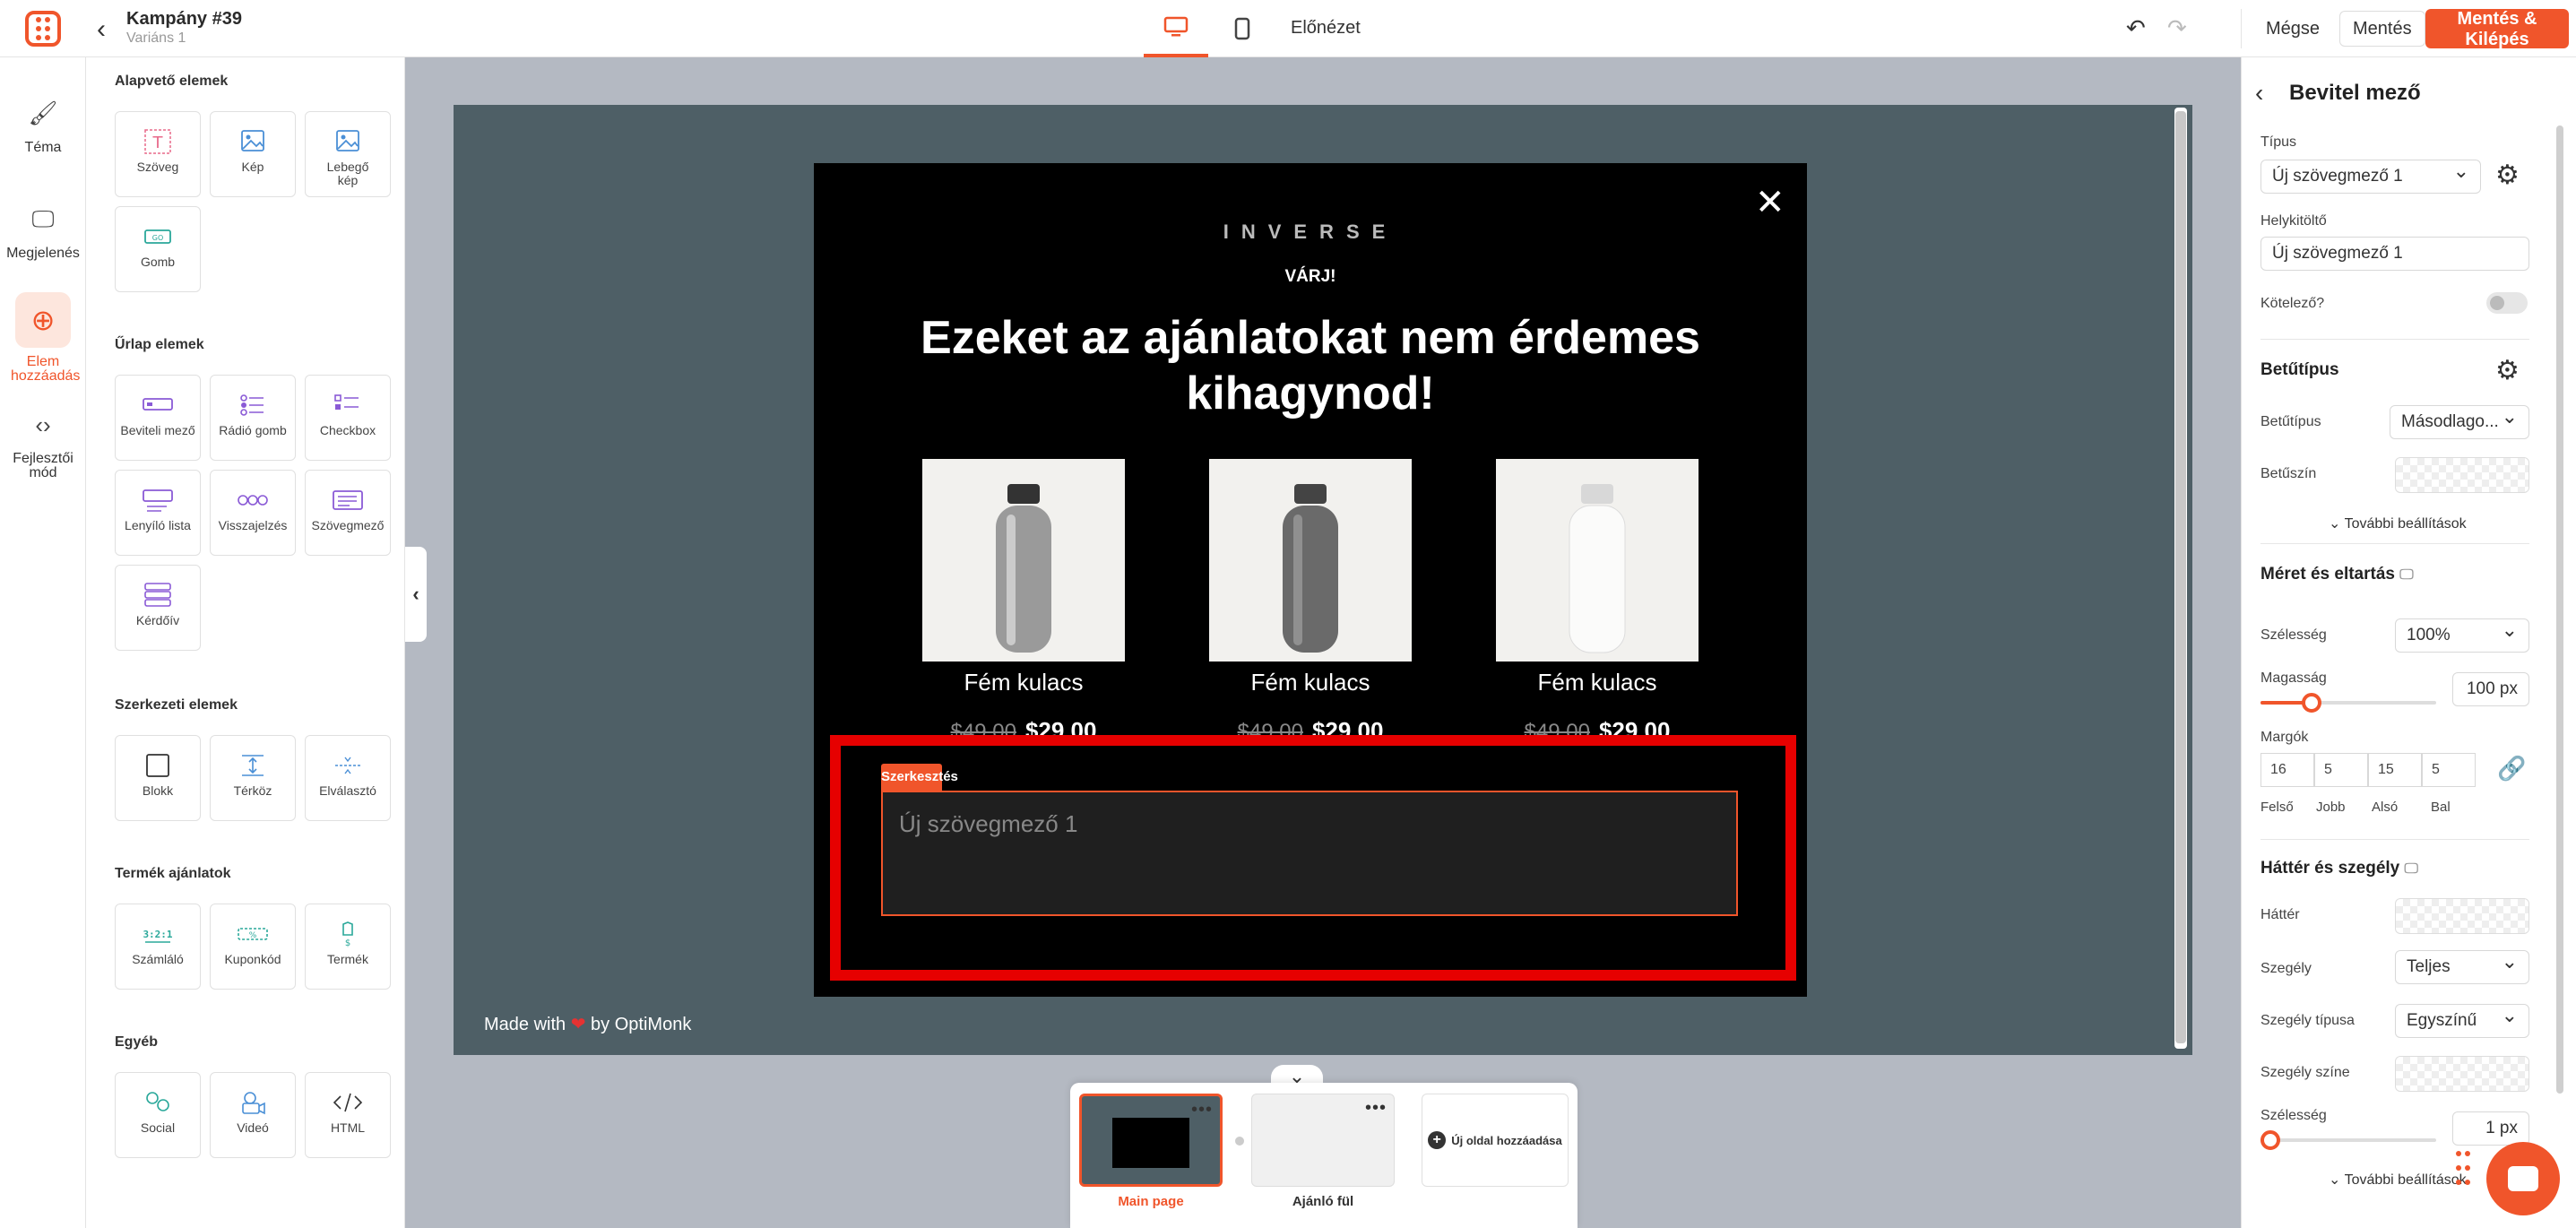 Image resolution: width=2576 pixels, height=1228 pixels. Describe the element at coordinates (253, 513) in the screenshot. I see `tile-feedback: Visszajelzés` at that location.